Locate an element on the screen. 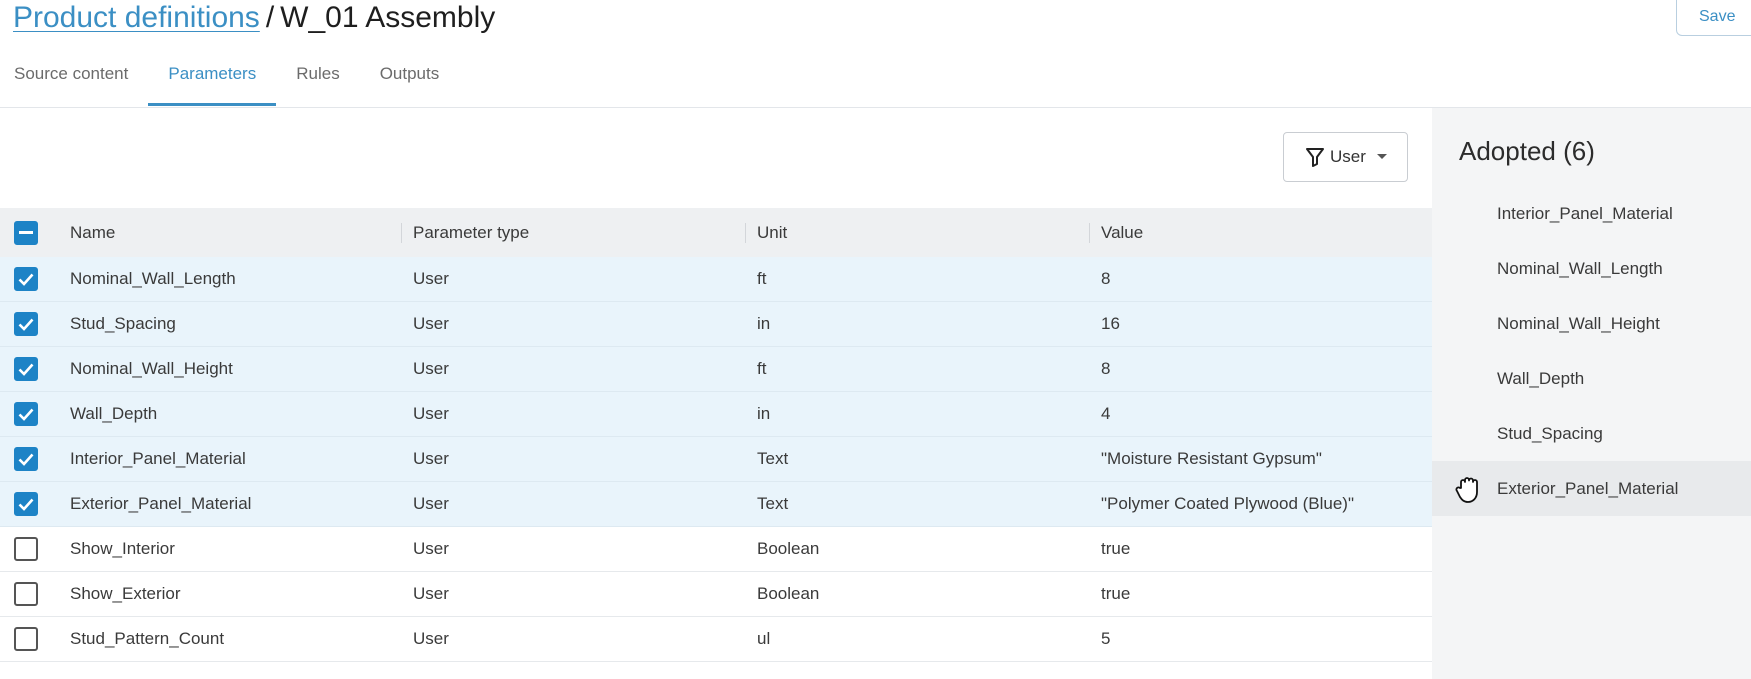  cell-name: Stud_Pattern_Count is located at coordinates (147, 638).